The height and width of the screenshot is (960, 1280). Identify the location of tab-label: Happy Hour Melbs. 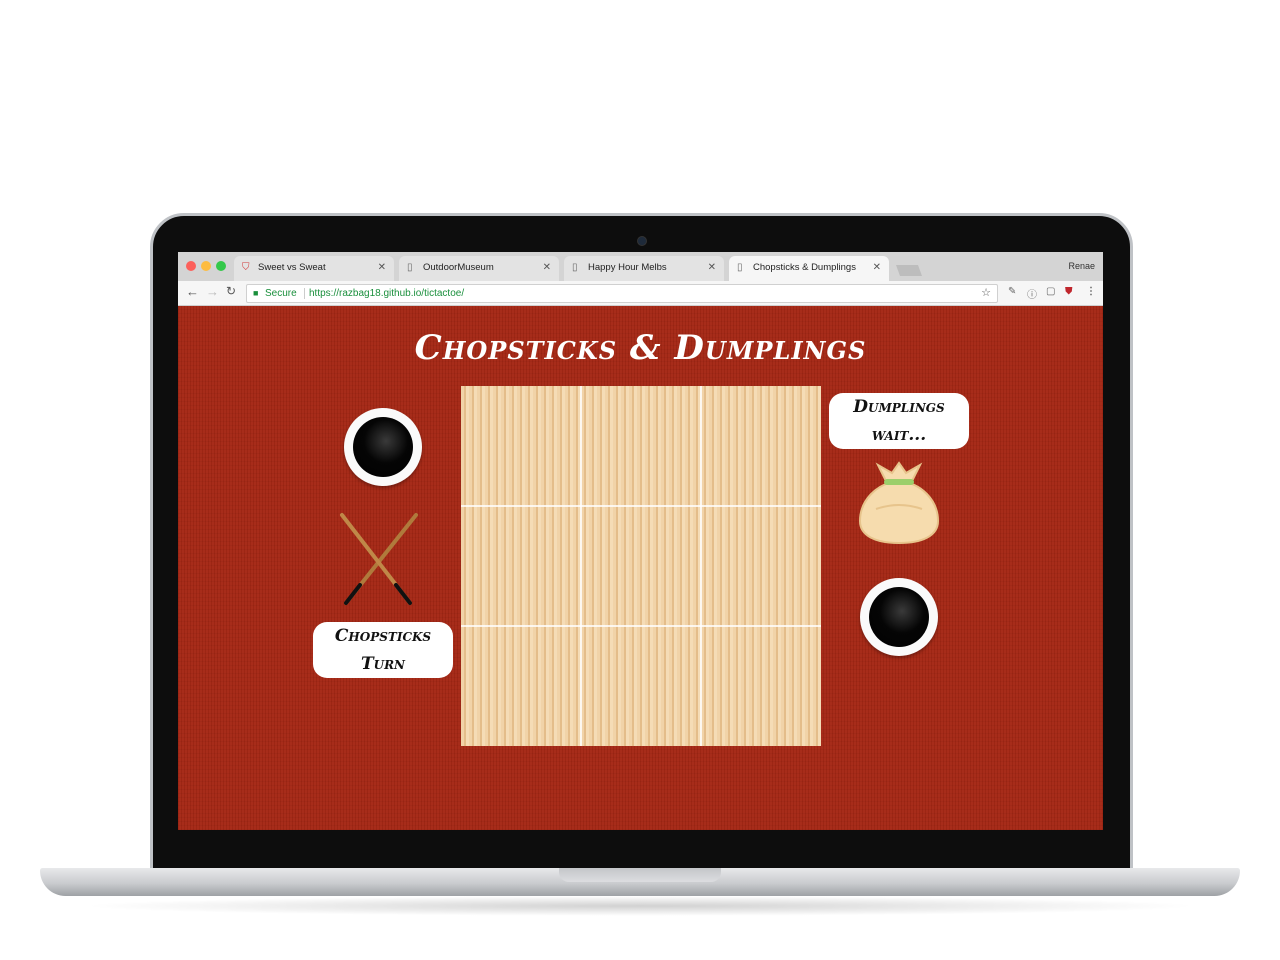
(627, 267).